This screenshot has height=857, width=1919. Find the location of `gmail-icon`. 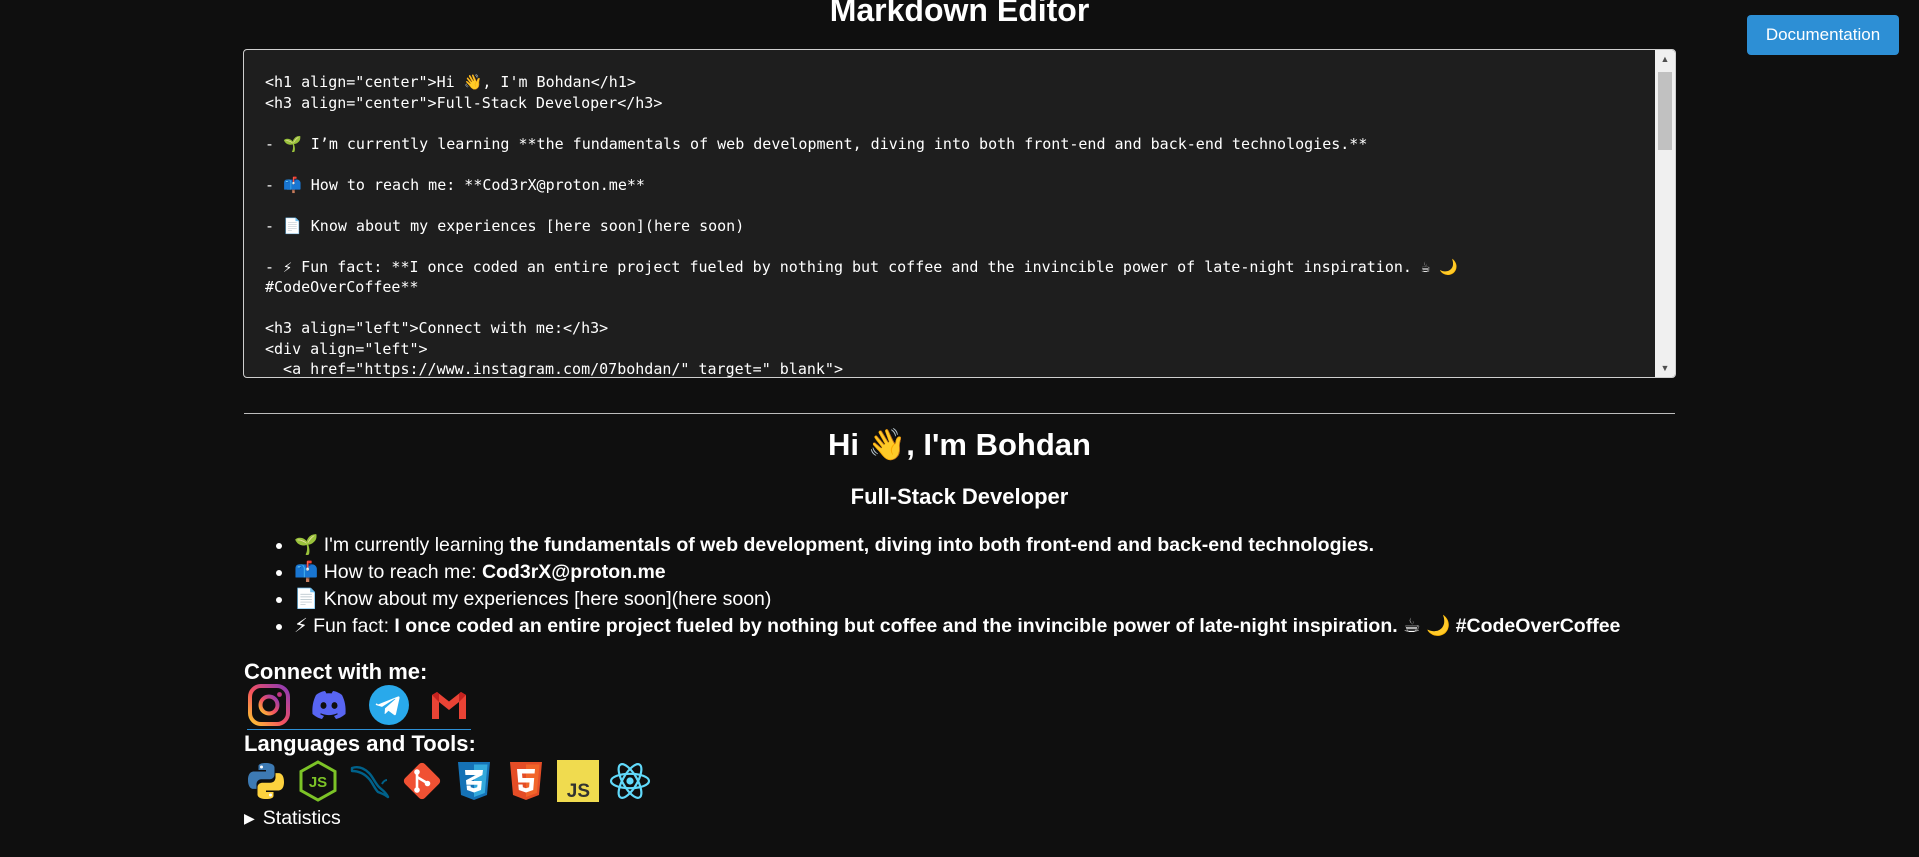

gmail-icon is located at coordinates (449, 705).